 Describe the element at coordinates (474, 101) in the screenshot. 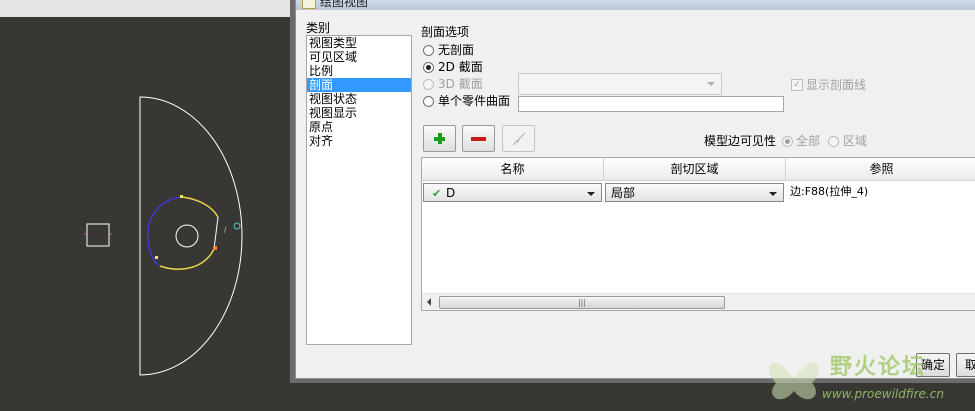

I see `radio-single-part-surface-label: 单个零件曲面` at that location.